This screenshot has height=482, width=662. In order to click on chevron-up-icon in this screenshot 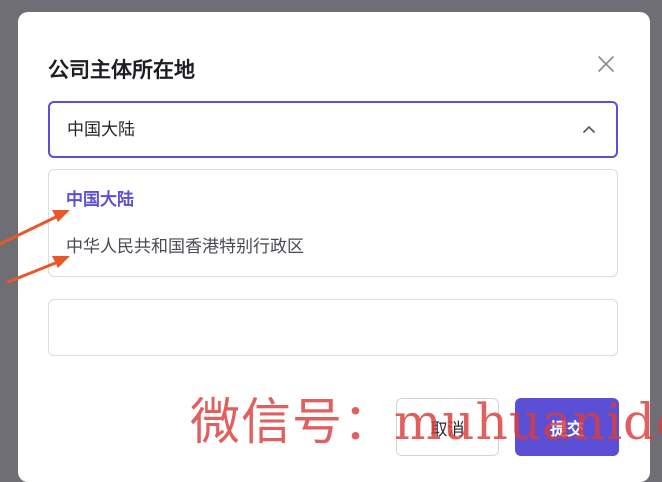, I will do `click(589, 129)`.